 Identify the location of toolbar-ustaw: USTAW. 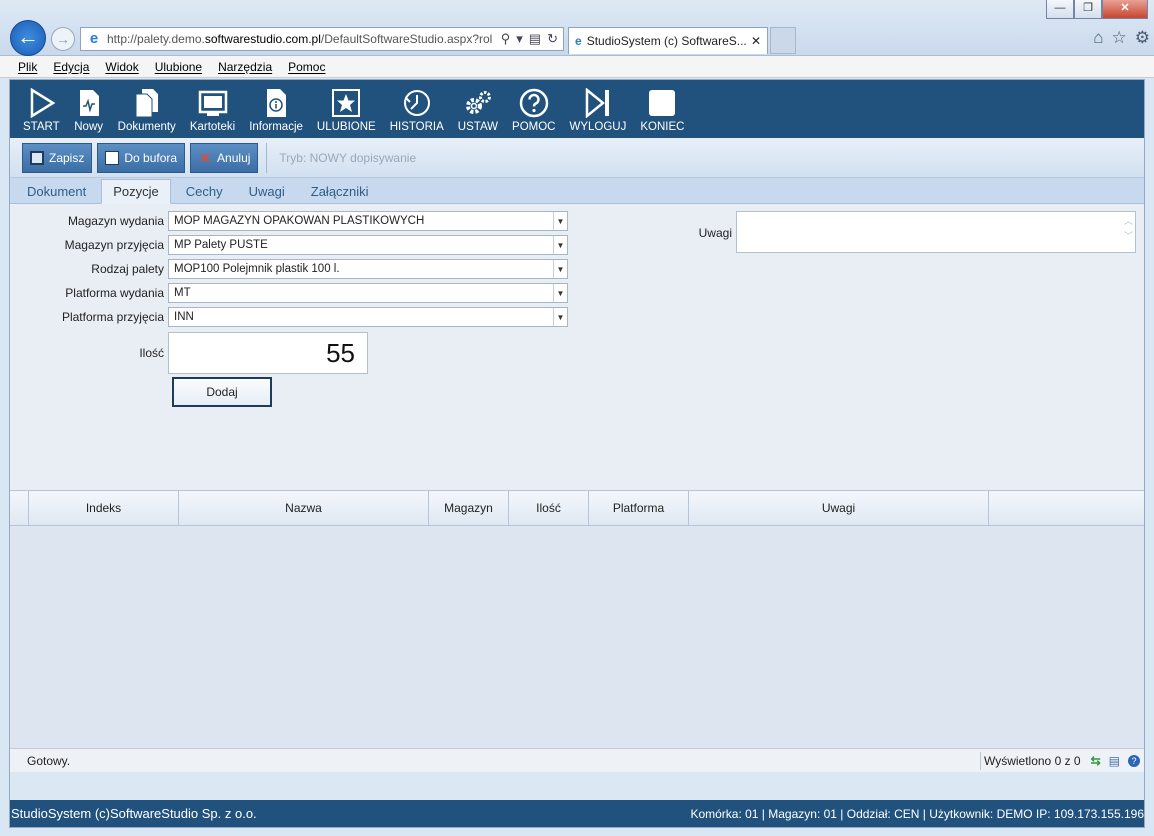
(478, 113).